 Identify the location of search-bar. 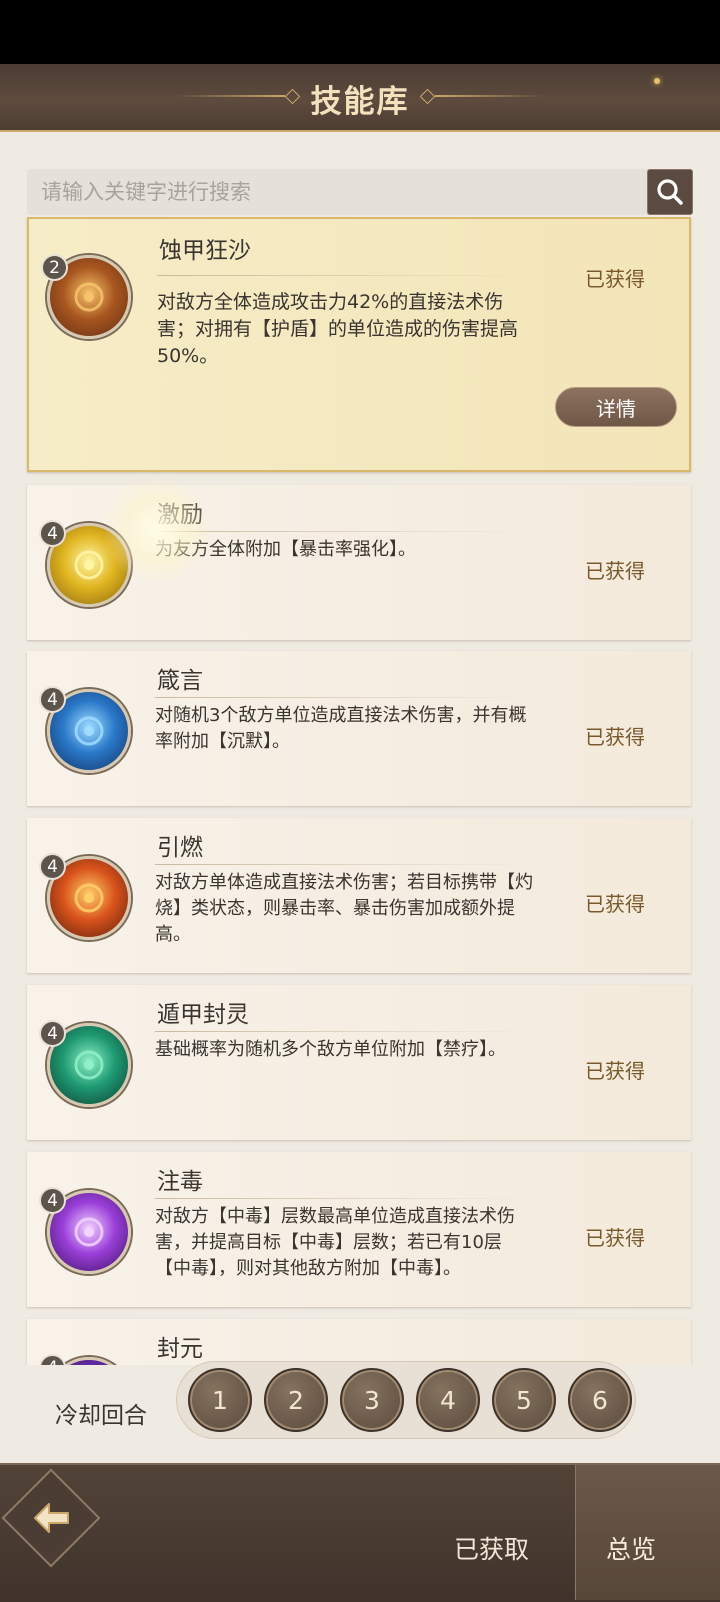
(360, 192).